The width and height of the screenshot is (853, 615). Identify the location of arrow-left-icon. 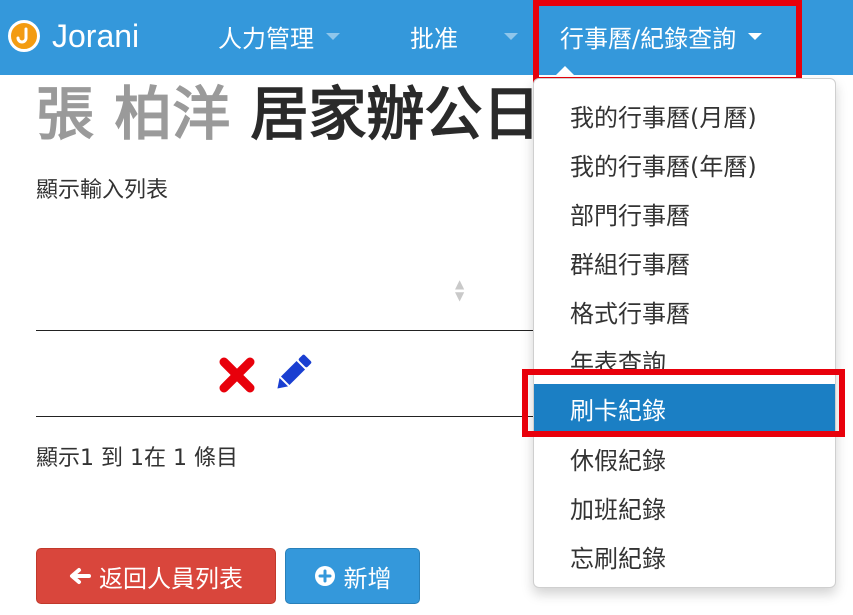
(80, 576).